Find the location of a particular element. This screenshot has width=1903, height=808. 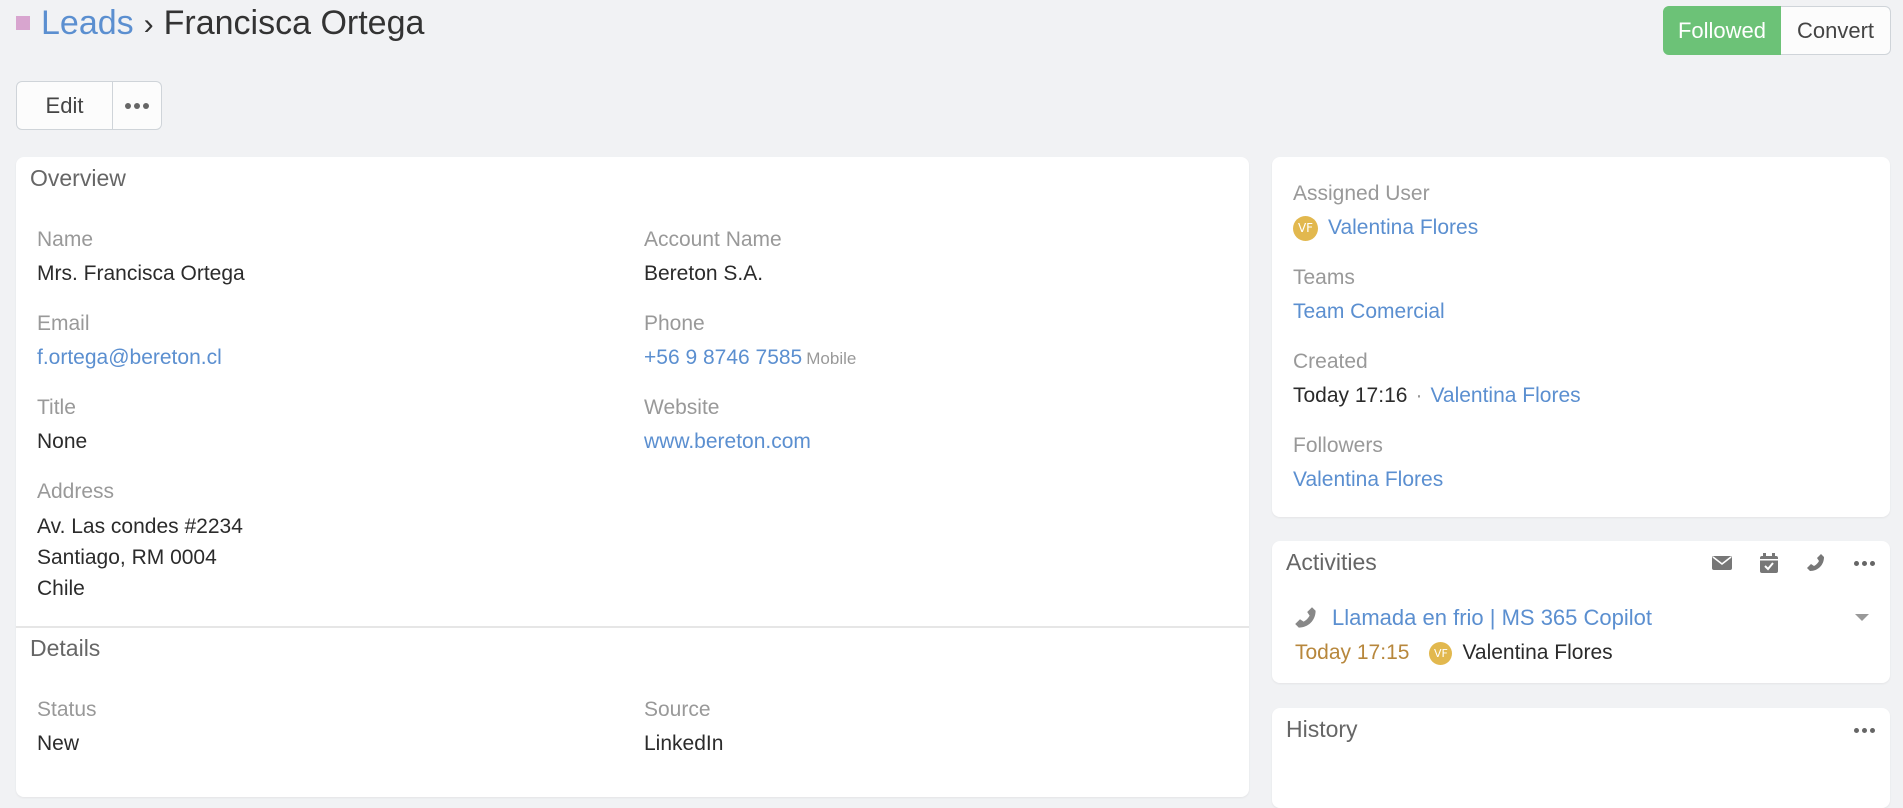

field-status: Status New is located at coordinates (67, 727).